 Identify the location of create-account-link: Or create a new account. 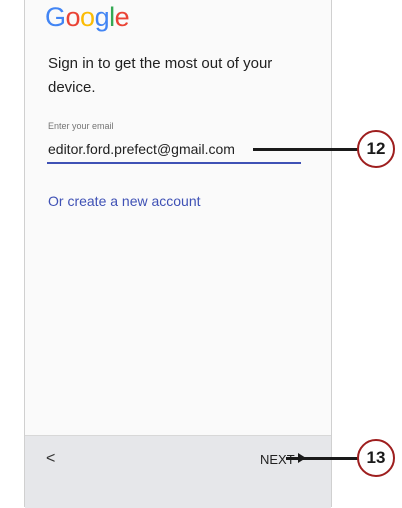
(124, 201).